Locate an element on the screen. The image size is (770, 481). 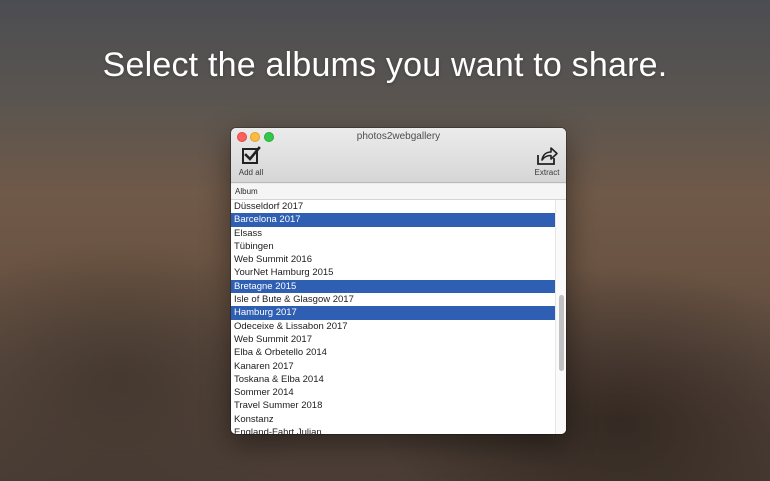
vertical-scrollbar is located at coordinates (560, 317).